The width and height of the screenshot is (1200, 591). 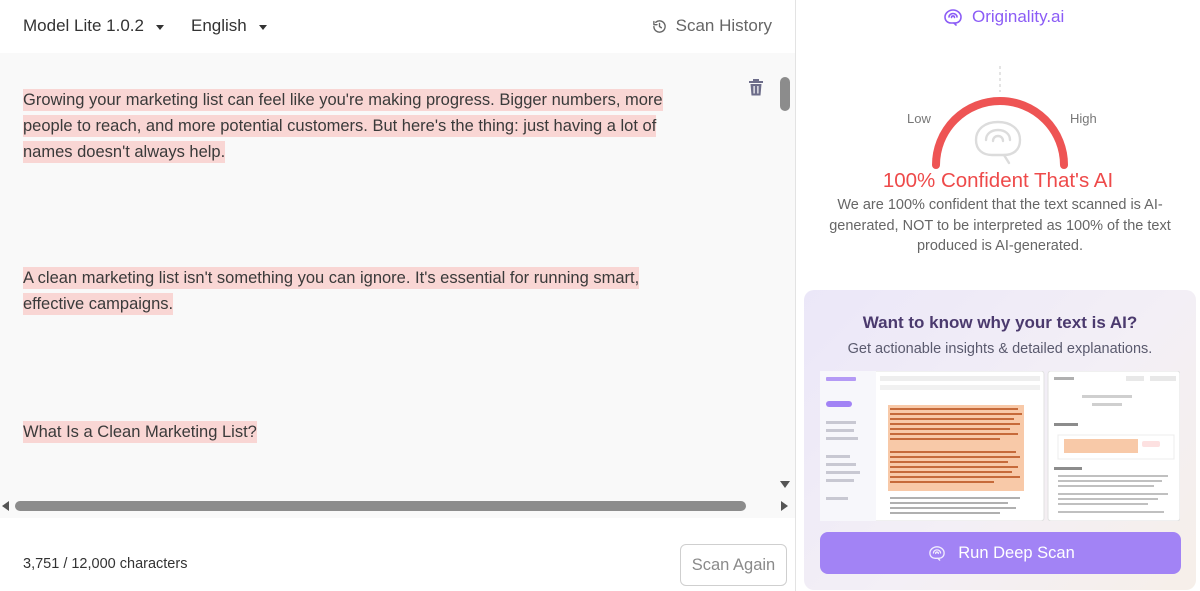 I want to click on brand-logo: Originality.ai, so click(x=1003, y=17).